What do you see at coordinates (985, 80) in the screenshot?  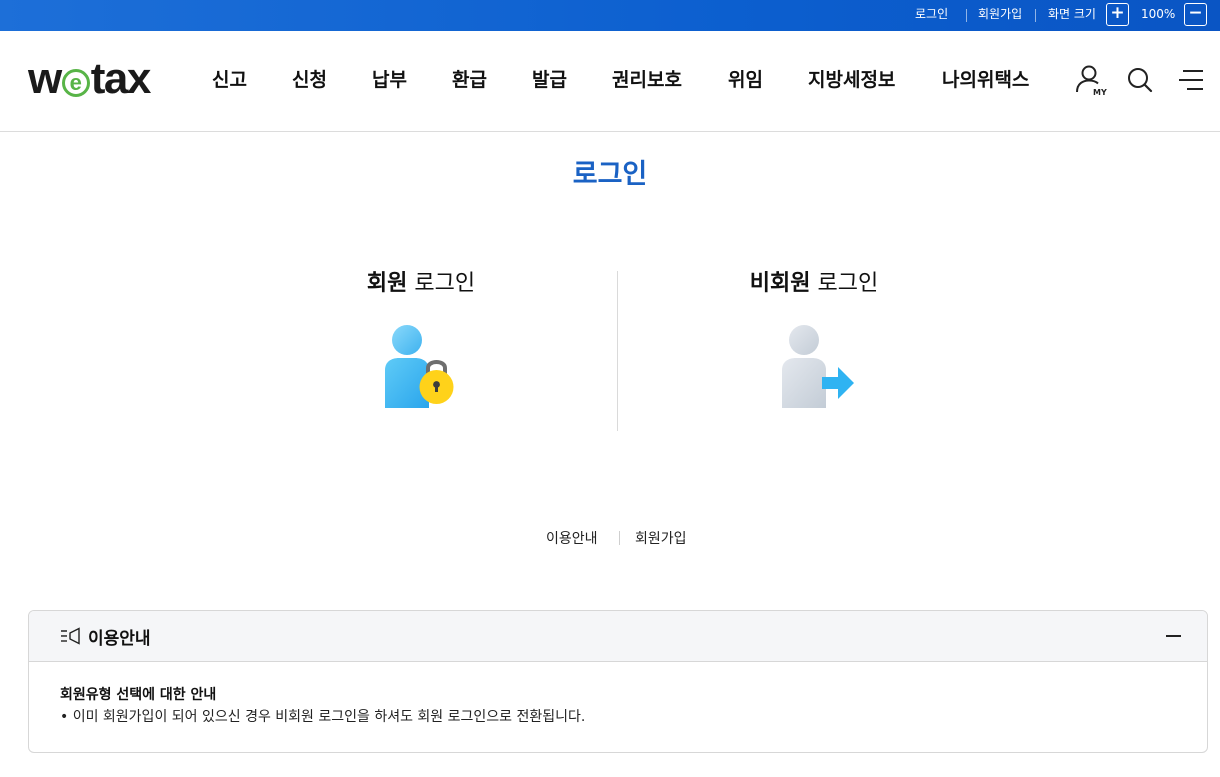 I see `nav-item-my-wetax: 나의위택스` at bounding box center [985, 80].